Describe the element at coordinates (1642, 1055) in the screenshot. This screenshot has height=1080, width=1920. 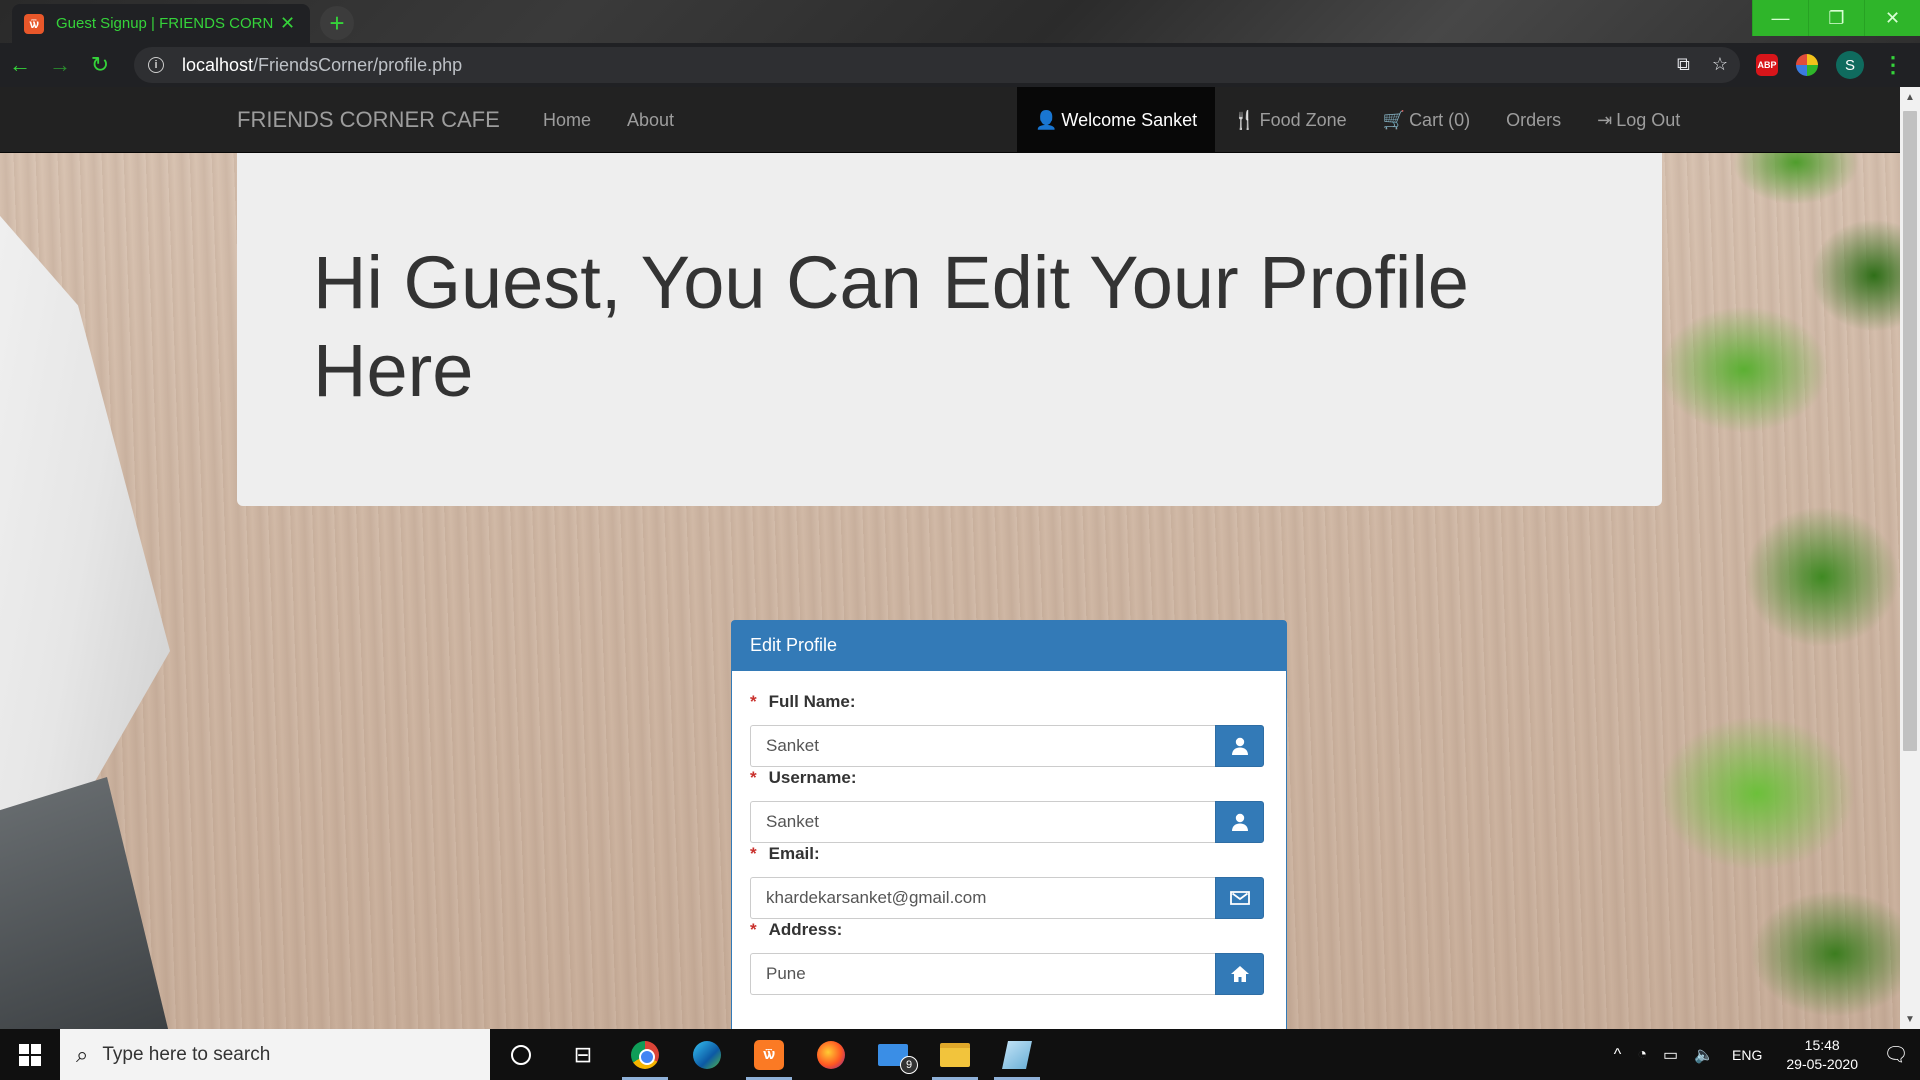
I see `wifi-icon: ◔` at that location.